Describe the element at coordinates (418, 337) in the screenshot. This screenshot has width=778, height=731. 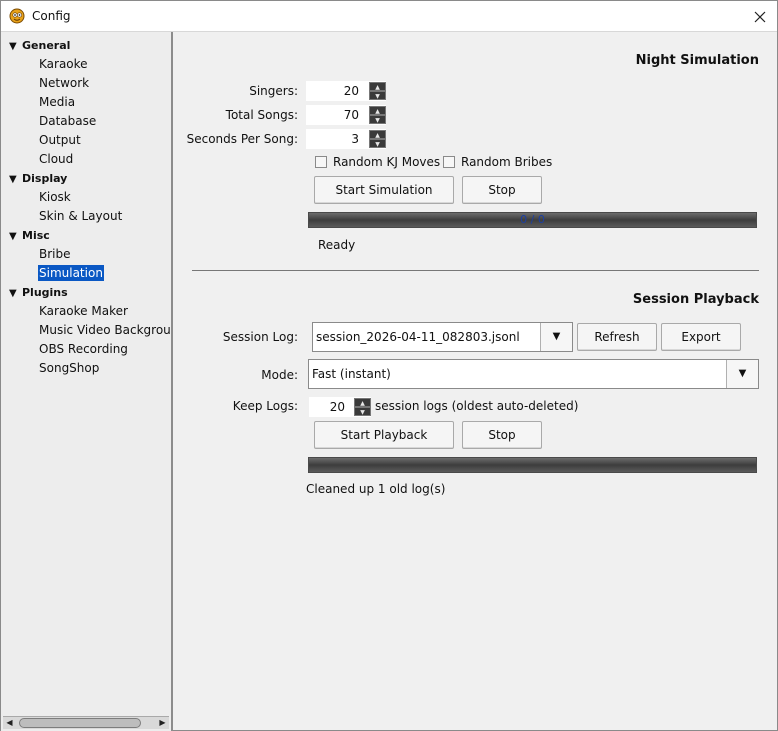
I see `session-log-value: session_2026-04-11_082803.jsonl` at that location.